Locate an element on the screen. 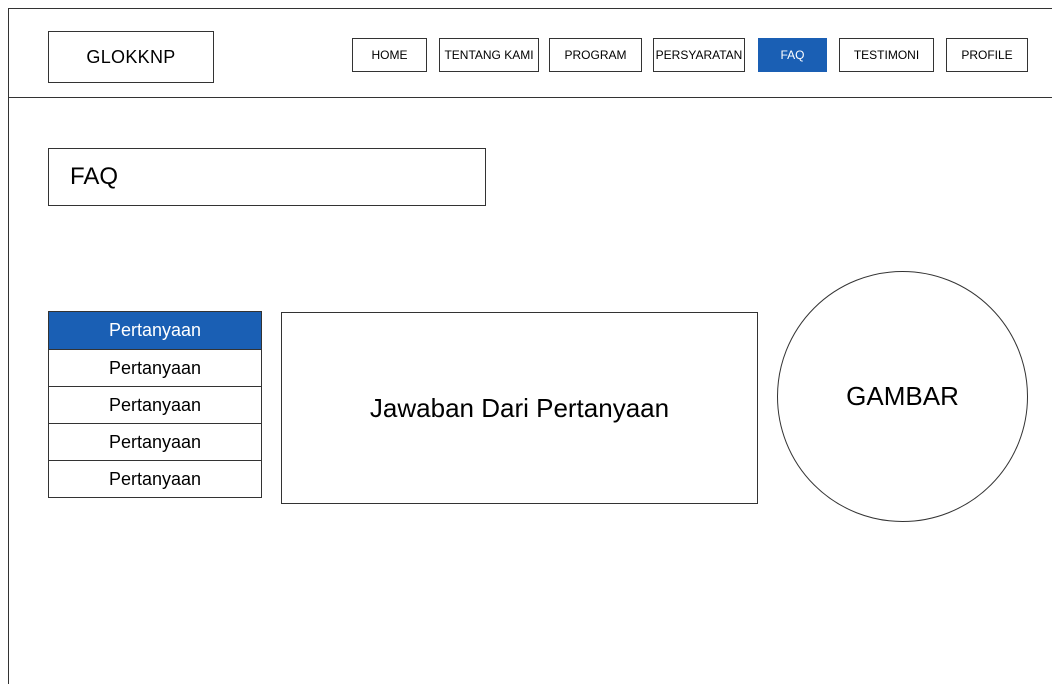  nav-tentang-kami-label: TENTANG KAMI is located at coordinates (489, 55).